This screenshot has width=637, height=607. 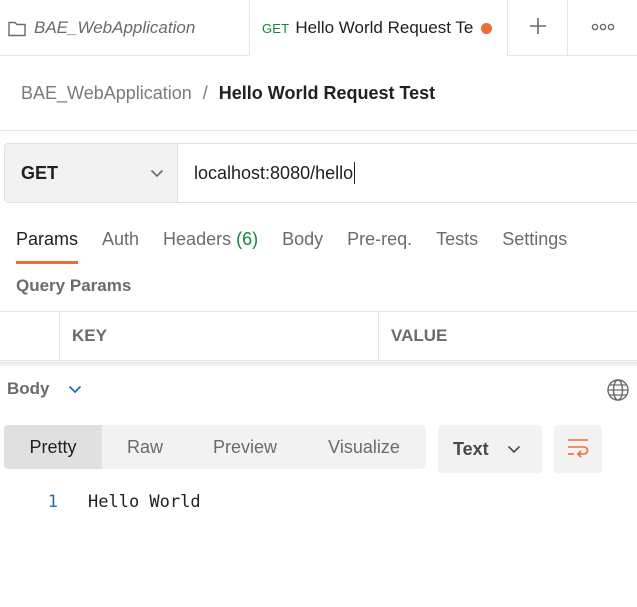 What do you see at coordinates (106, 93) in the screenshot?
I see `breadcrumb-collection: BAE_WebApplication` at bounding box center [106, 93].